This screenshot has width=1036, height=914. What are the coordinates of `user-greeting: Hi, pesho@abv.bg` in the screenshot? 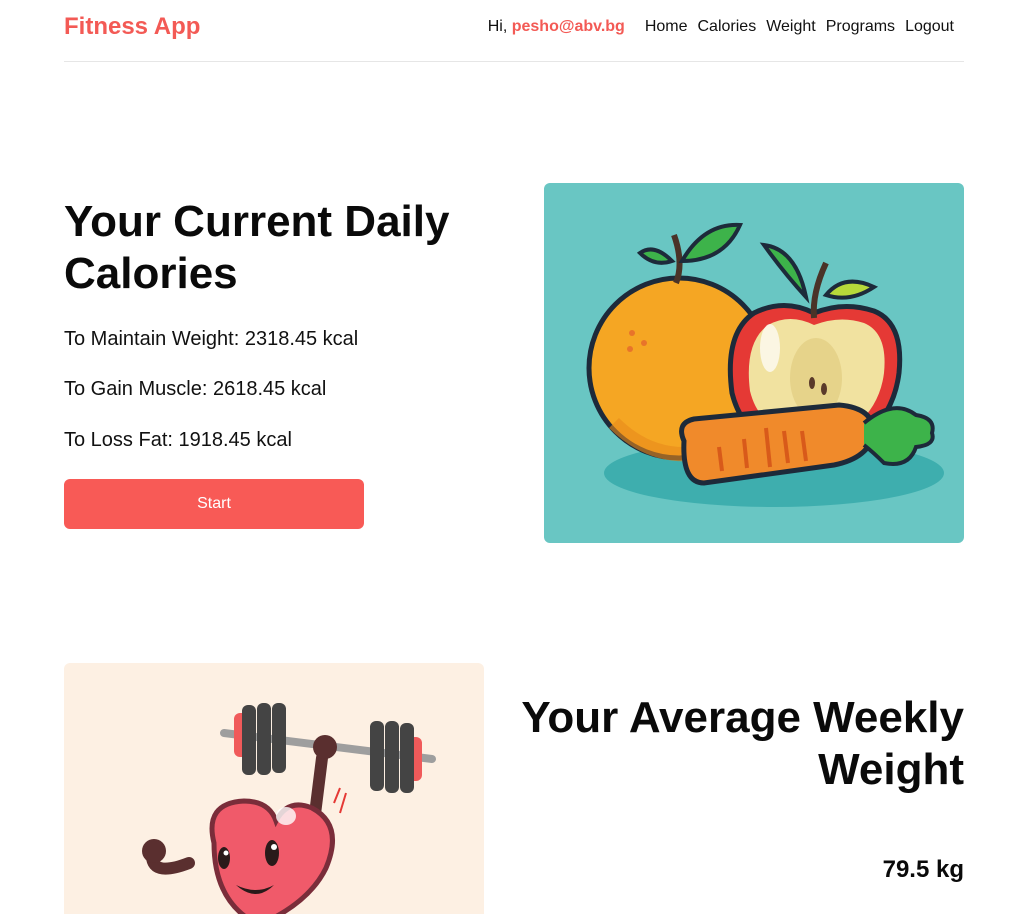 It's located at (556, 27).